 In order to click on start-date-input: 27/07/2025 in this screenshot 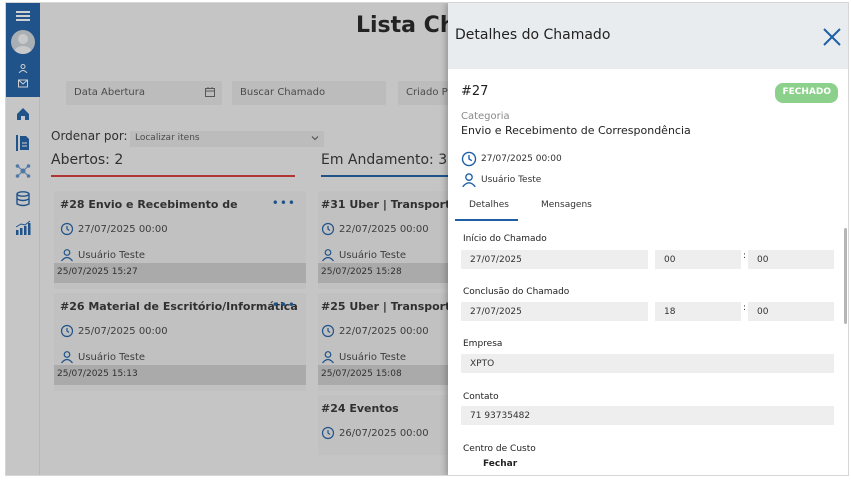, I will do `click(554, 259)`.